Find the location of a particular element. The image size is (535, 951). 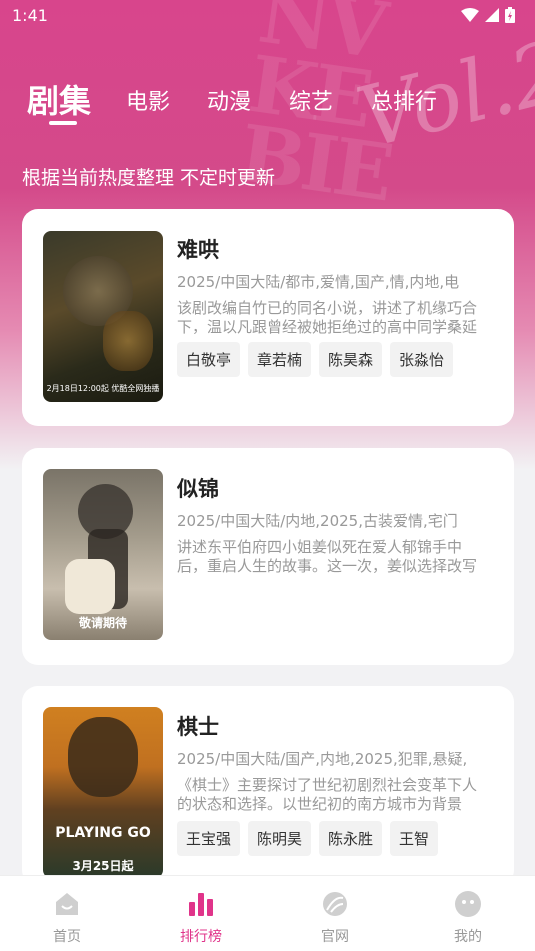

drama-meta: 2025/中国大陆/都市,爱情,国产,情,内地,电 is located at coordinates (318, 282).